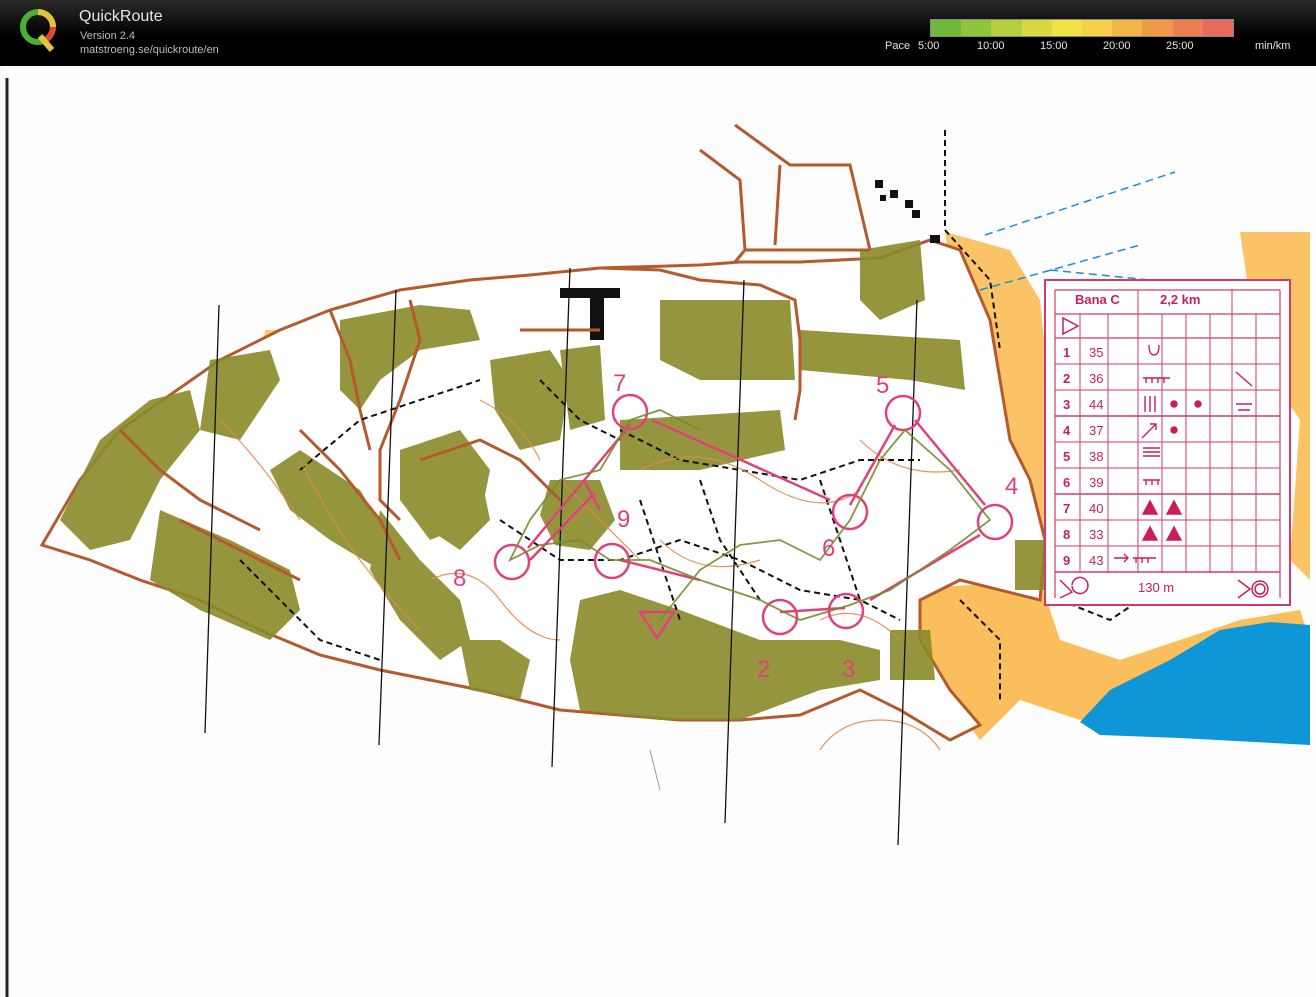 The height and width of the screenshot is (997, 1316). Describe the element at coordinates (1180, 299) in the screenshot. I see `course-length: 2,2 km` at that location.